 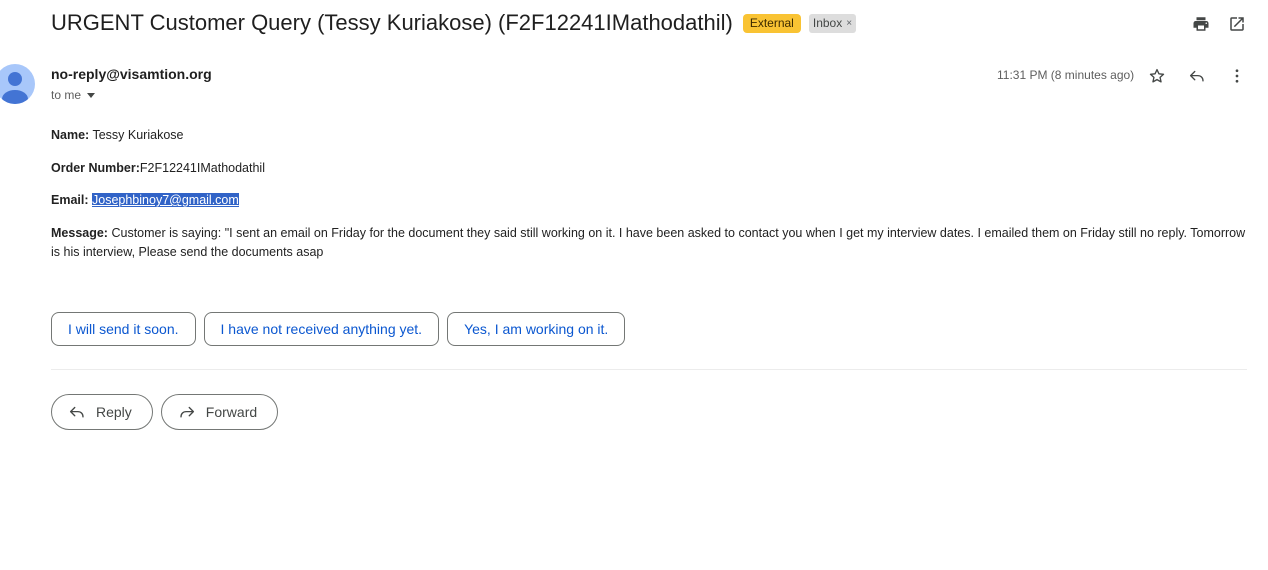 I want to click on name-label: Name:, so click(x=70, y=135).